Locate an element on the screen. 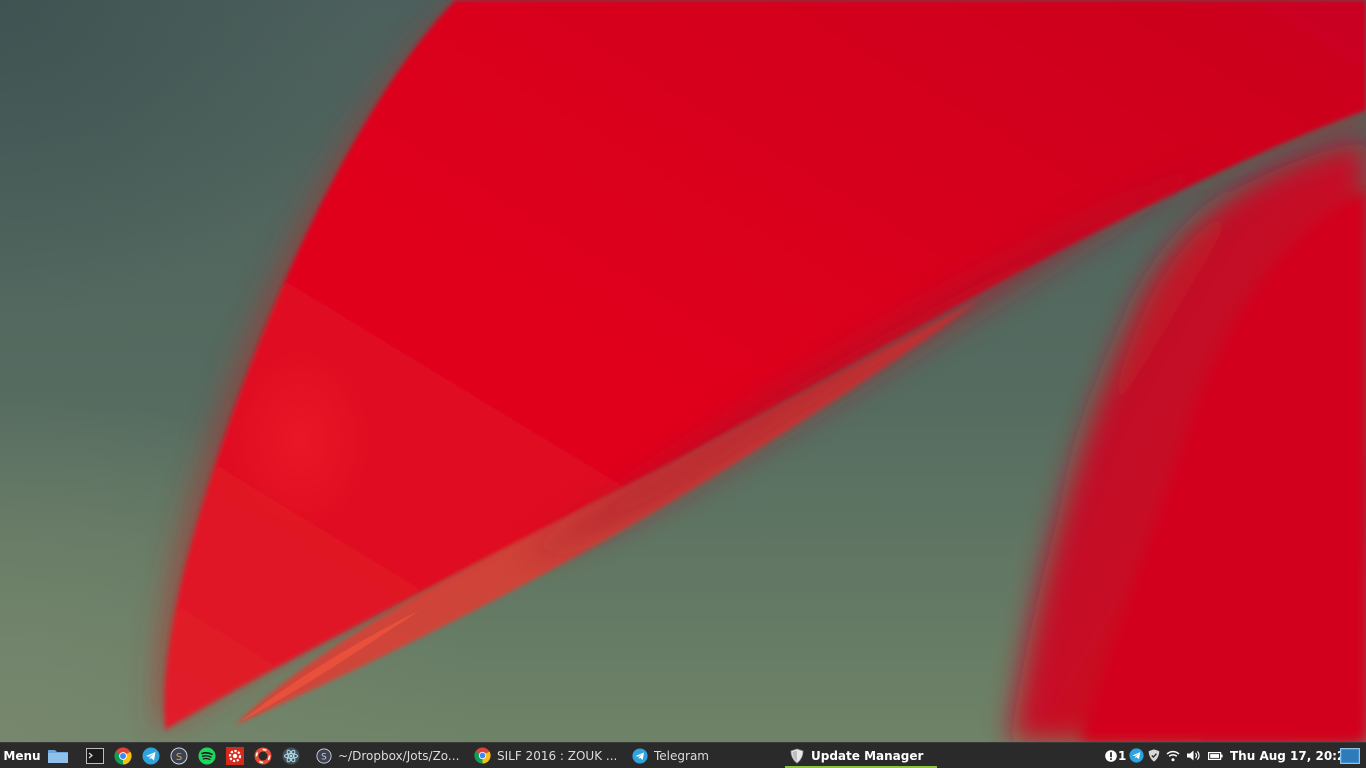  launcher-atom is located at coordinates (291, 755).